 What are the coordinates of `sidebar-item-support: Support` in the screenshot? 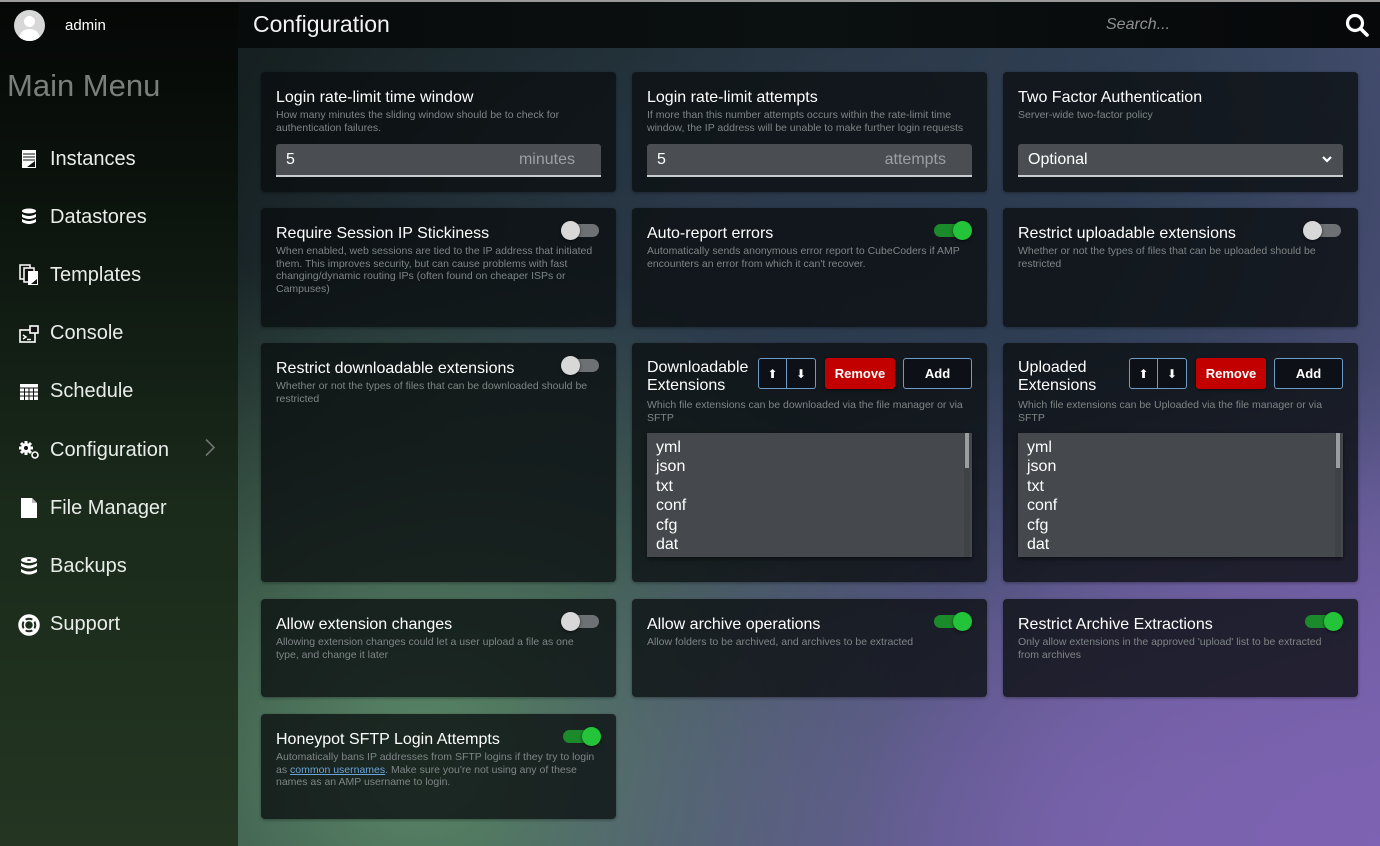 It's located at (119, 625).